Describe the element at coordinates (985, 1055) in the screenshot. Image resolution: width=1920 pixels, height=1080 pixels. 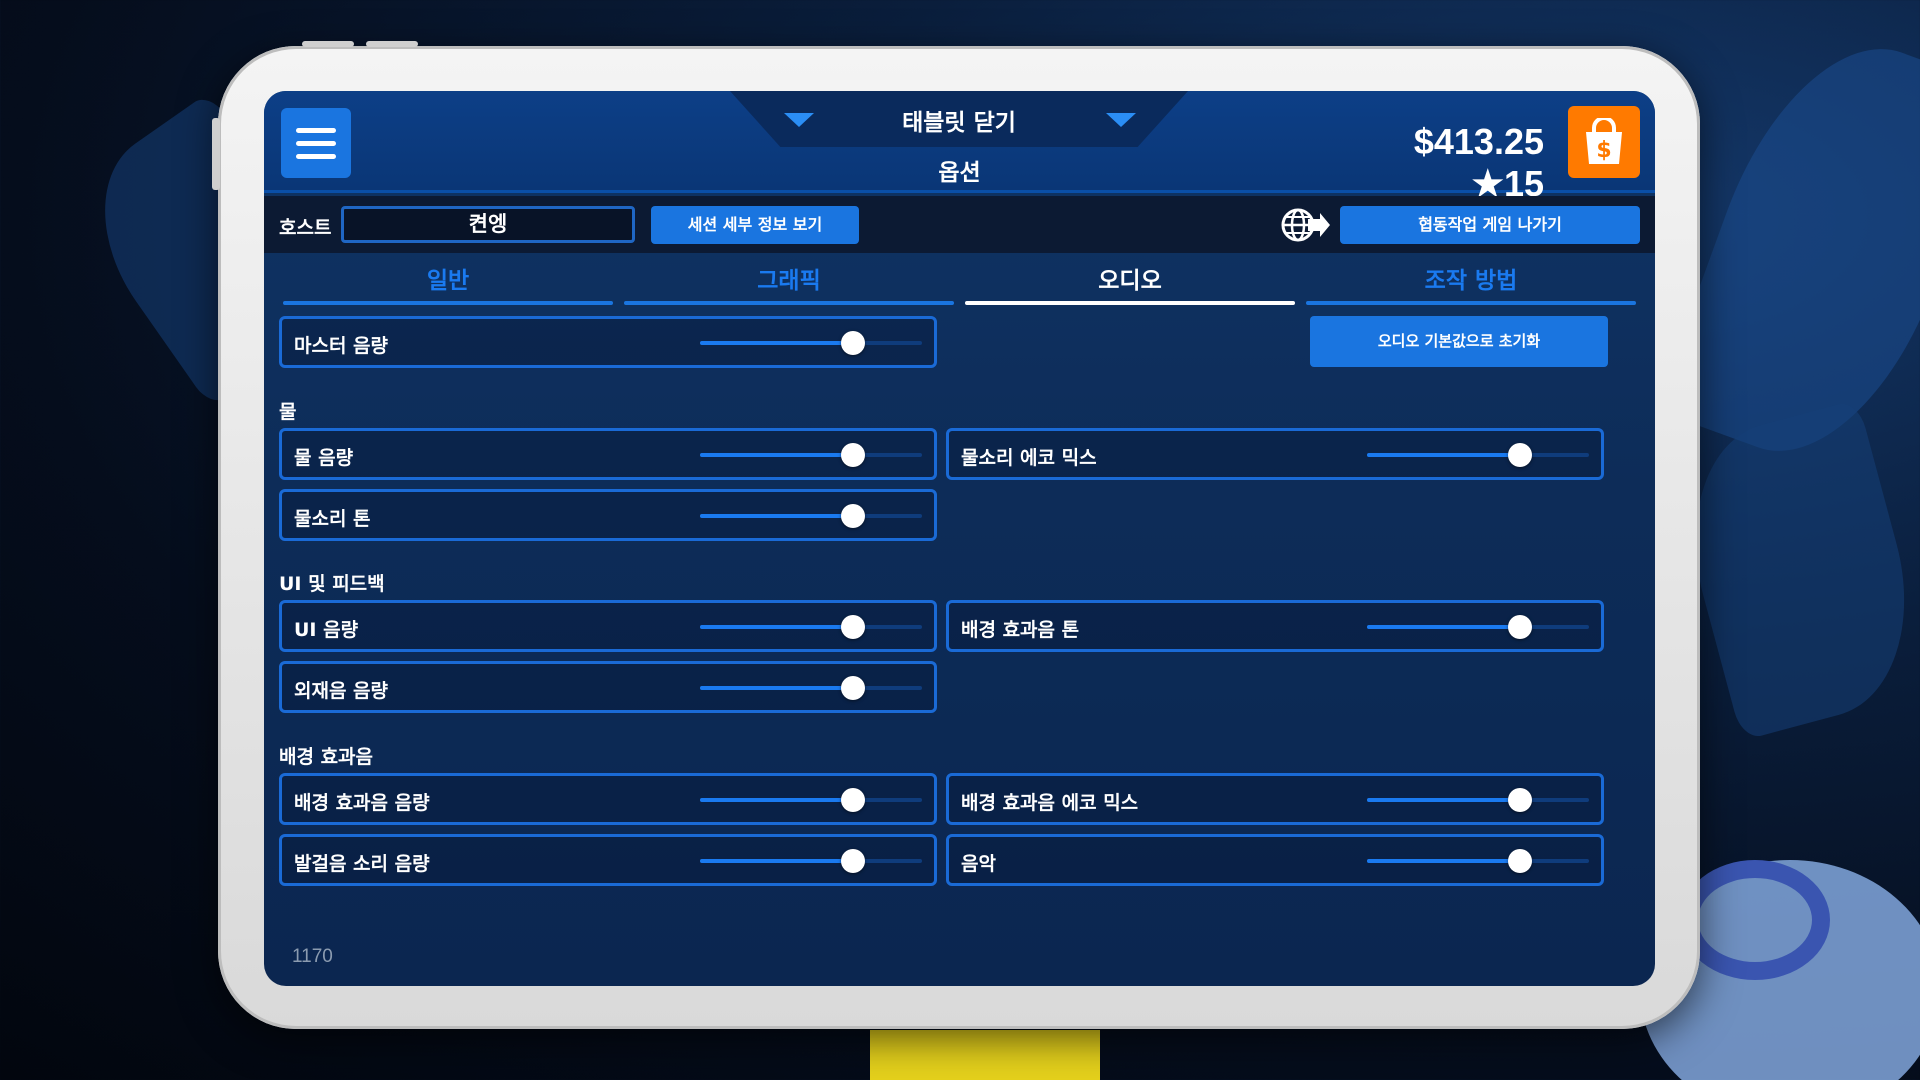
I see `background-yellow-object` at that location.